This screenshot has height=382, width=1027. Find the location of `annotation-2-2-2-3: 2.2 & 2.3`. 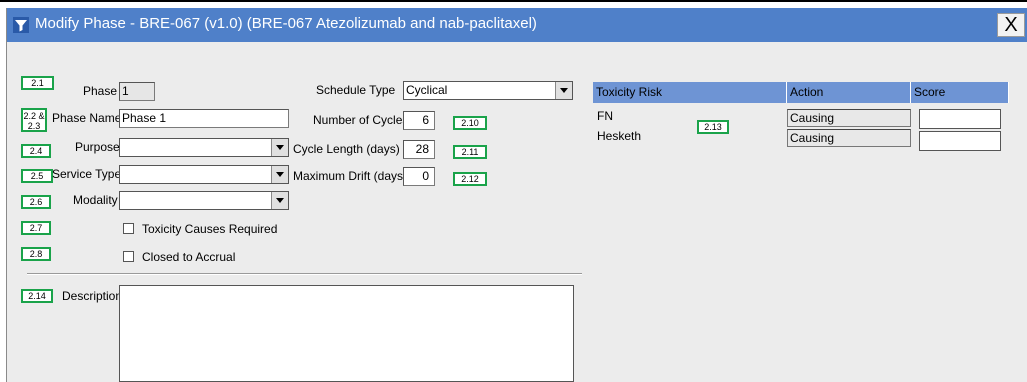

annotation-2-2-2-3: 2.2 & 2.3 is located at coordinates (34, 120).